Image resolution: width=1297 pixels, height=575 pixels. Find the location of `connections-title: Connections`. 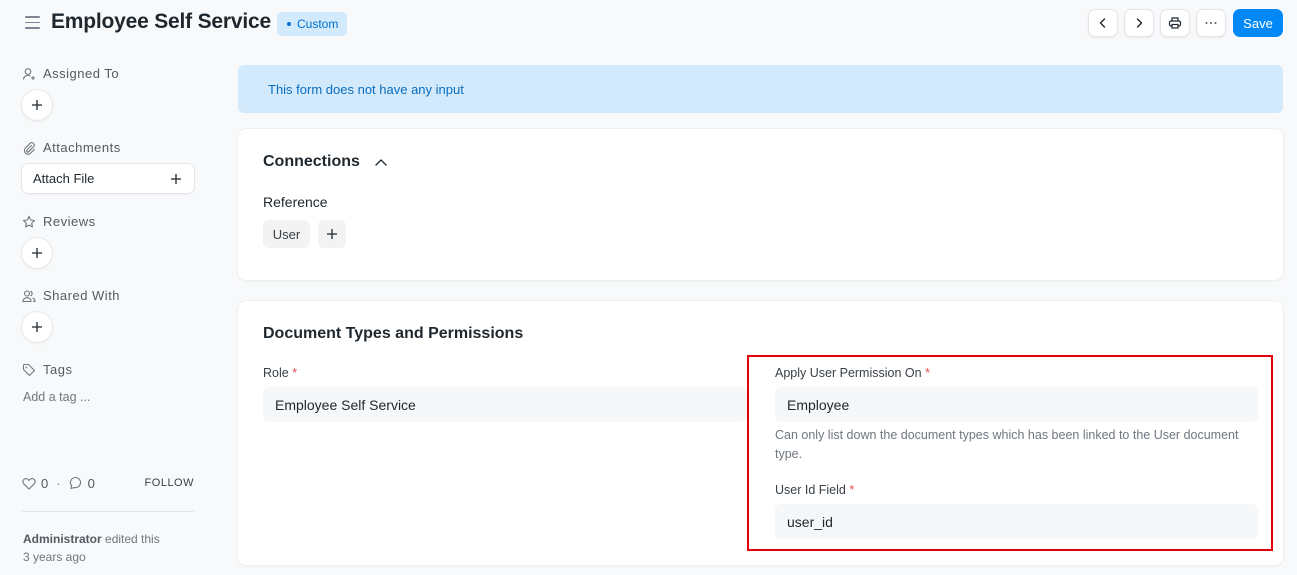

connections-title: Connections is located at coordinates (311, 162).